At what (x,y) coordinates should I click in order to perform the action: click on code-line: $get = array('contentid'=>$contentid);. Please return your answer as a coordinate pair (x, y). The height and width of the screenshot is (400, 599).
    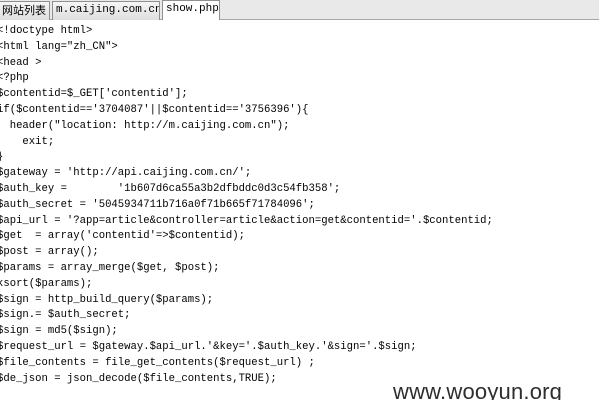
    Looking at the image, I should click on (122, 236).